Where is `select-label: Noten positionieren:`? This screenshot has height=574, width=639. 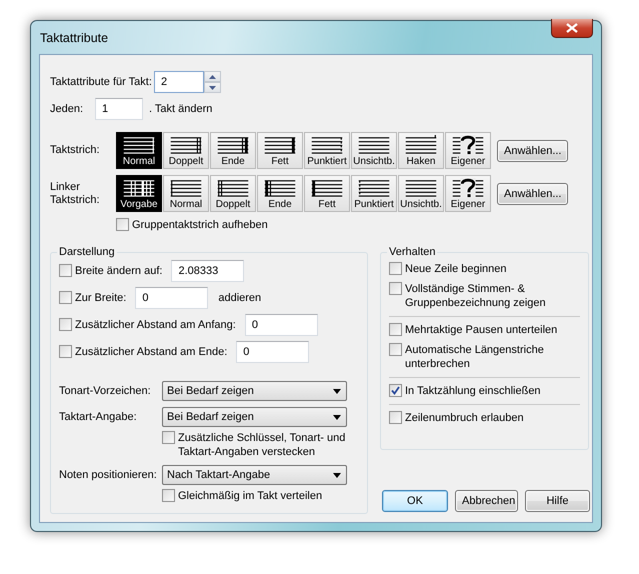 select-label: Noten positionieren: is located at coordinates (108, 475).